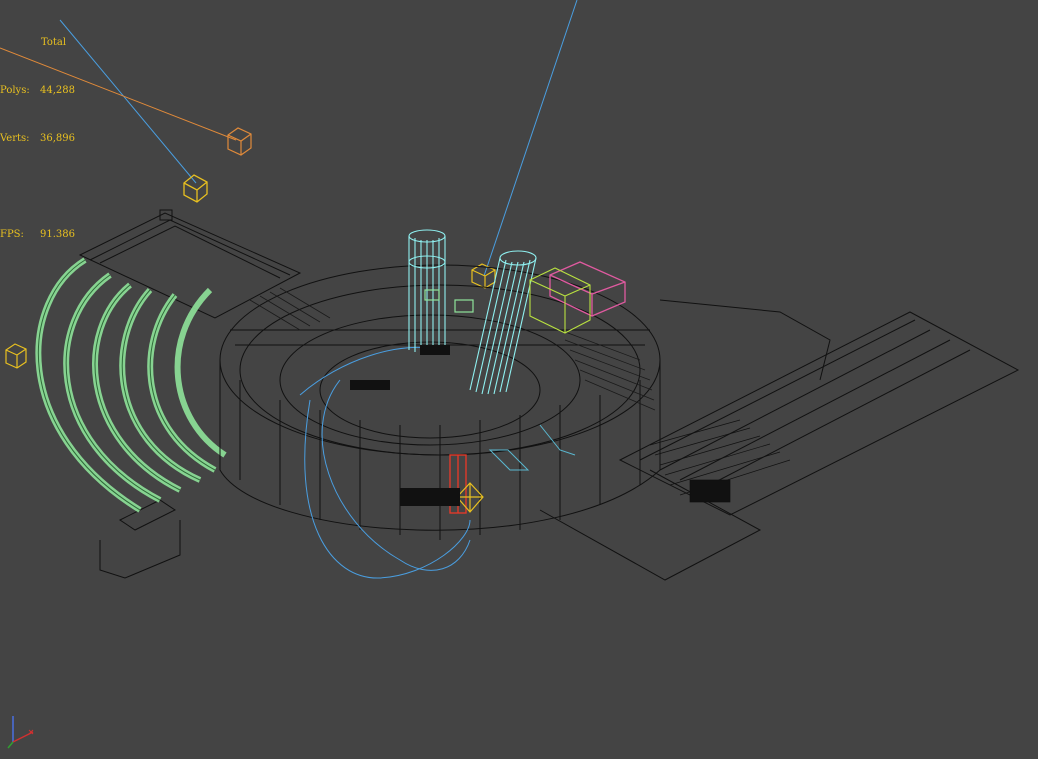  What do you see at coordinates (15, 138) in the screenshot?
I see `verts-label: Verts:` at bounding box center [15, 138].